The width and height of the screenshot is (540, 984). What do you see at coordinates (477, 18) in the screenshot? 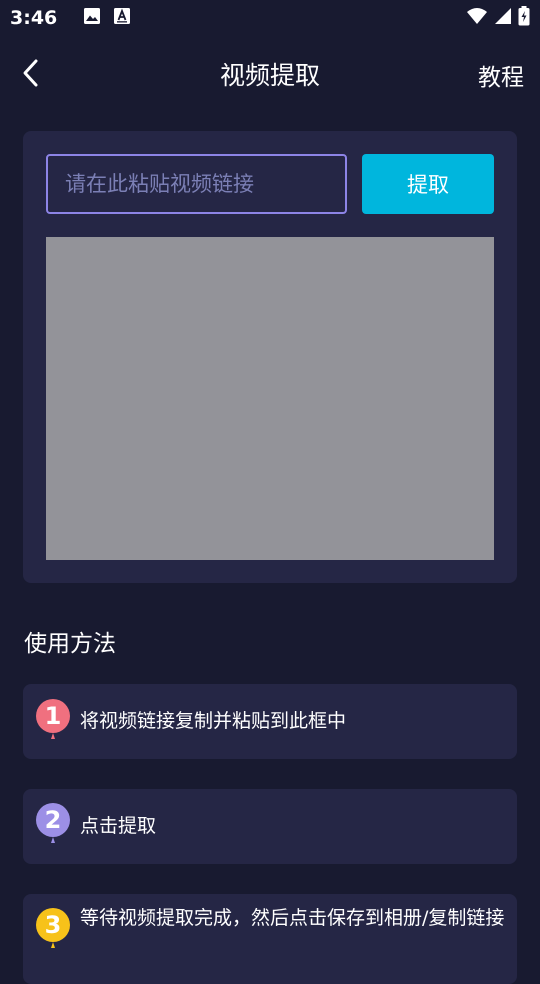
I see `wifi-icon` at bounding box center [477, 18].